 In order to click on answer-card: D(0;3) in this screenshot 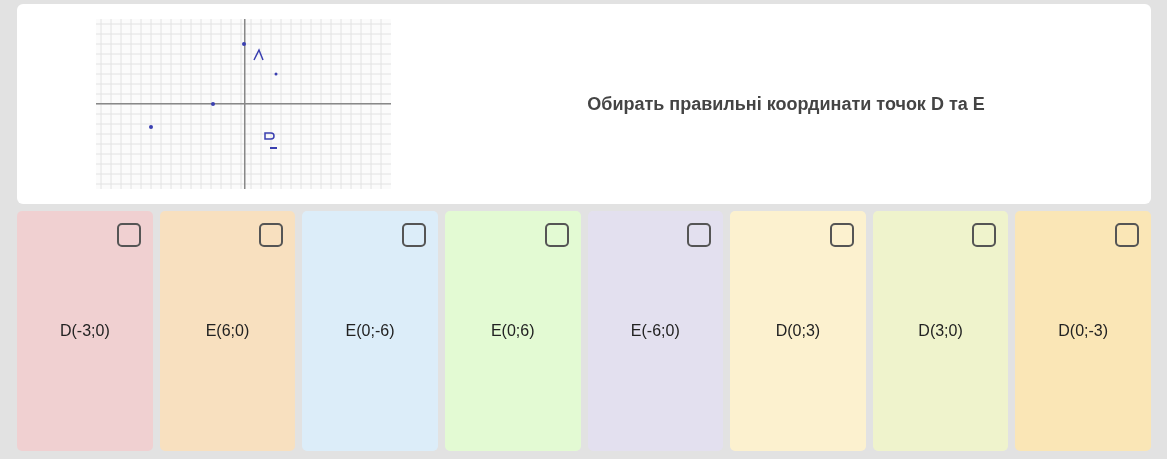, I will do `click(798, 331)`.